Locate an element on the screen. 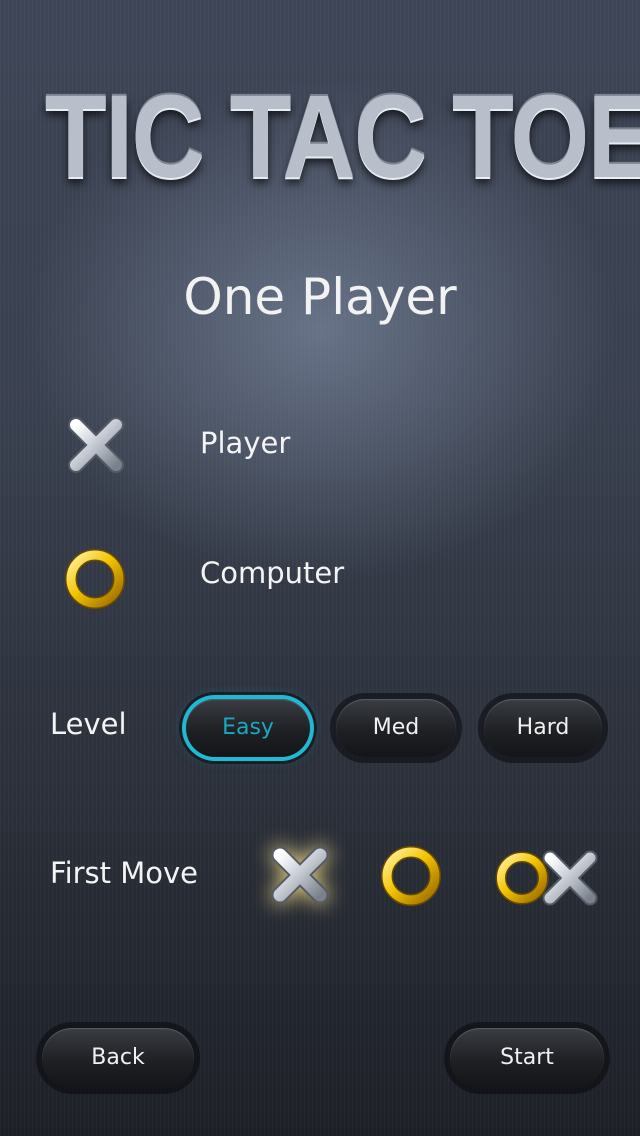 The width and height of the screenshot is (640, 1136). first-move-x-option is located at coordinates (300, 875).